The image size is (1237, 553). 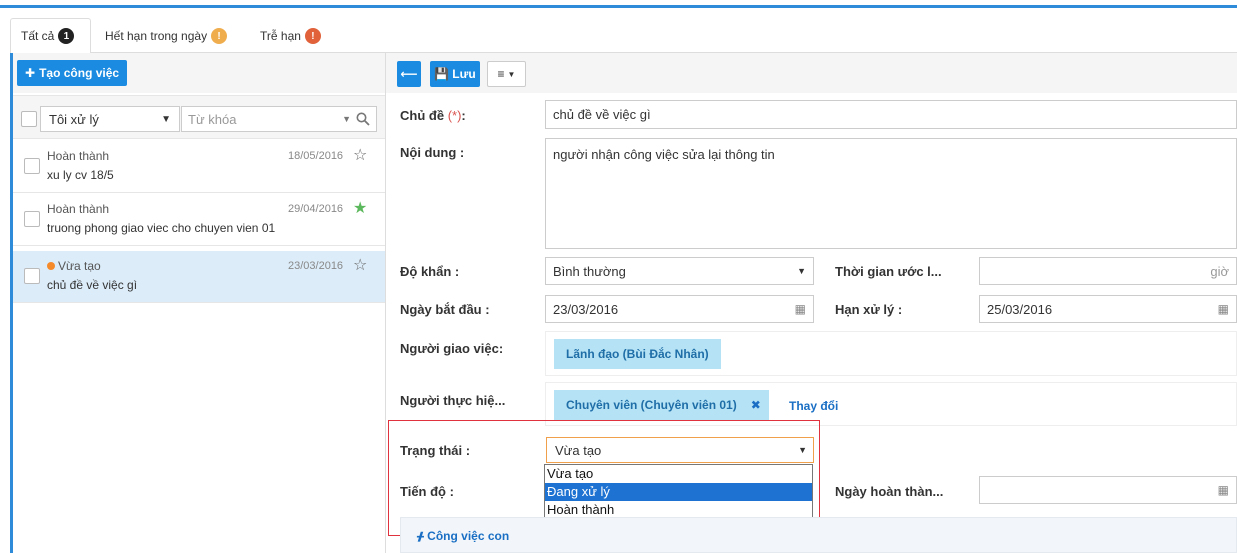 What do you see at coordinates (578, 450) in the screenshot?
I see `status-select-value: Vừa tạo` at bounding box center [578, 450].